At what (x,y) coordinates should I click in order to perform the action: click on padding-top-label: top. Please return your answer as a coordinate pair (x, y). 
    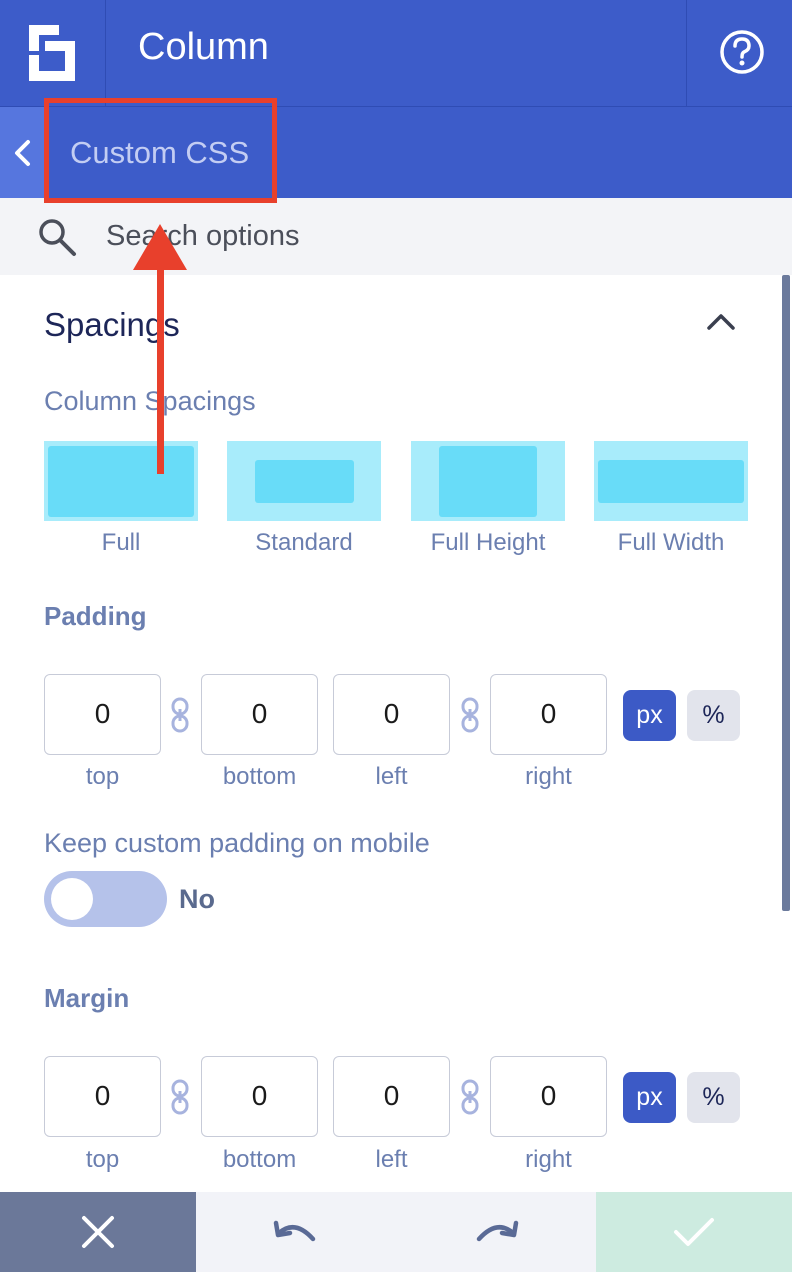
    Looking at the image, I should click on (102, 776).